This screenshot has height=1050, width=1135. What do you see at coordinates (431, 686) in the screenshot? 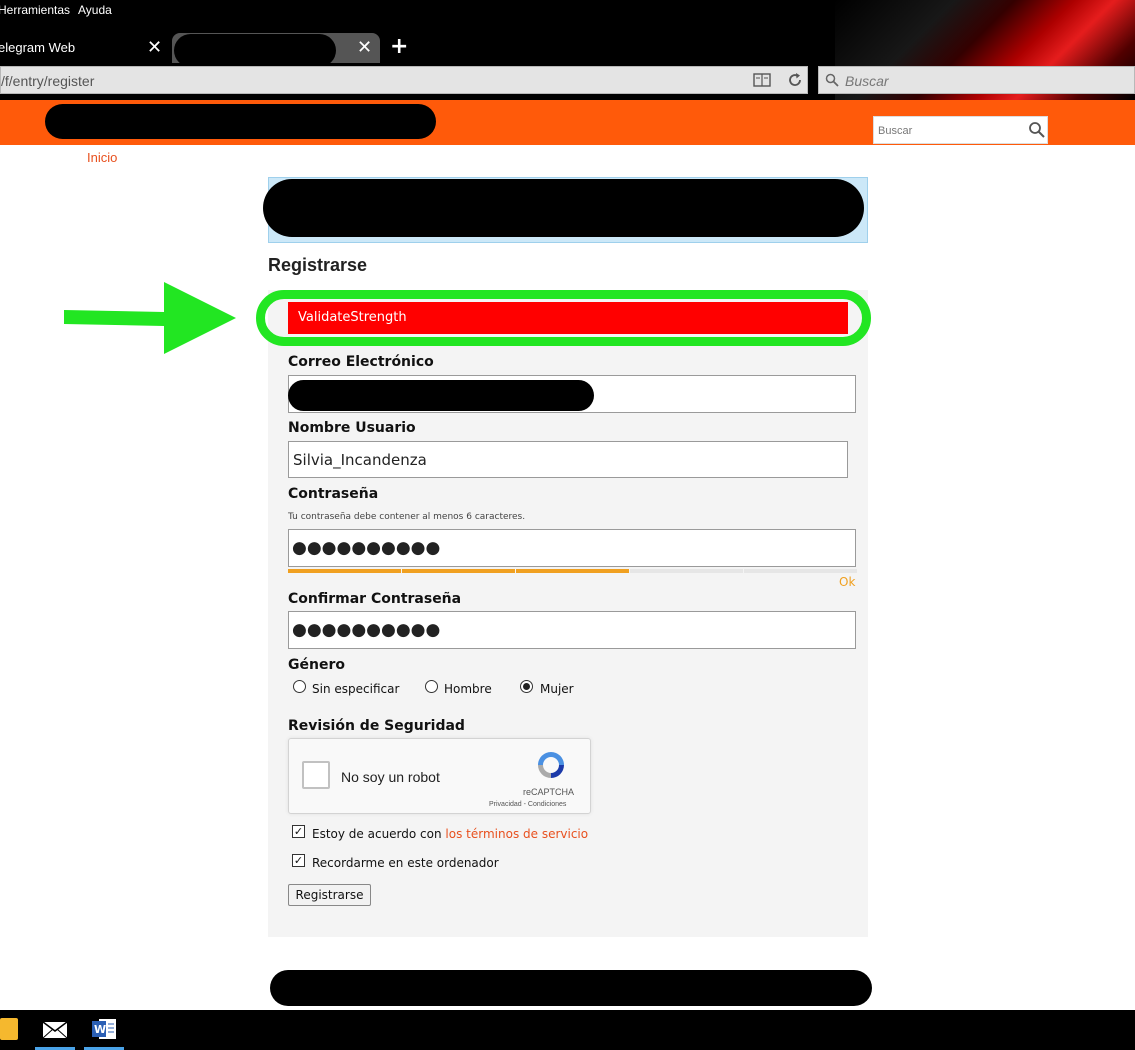
I see `gender-radio-male` at bounding box center [431, 686].